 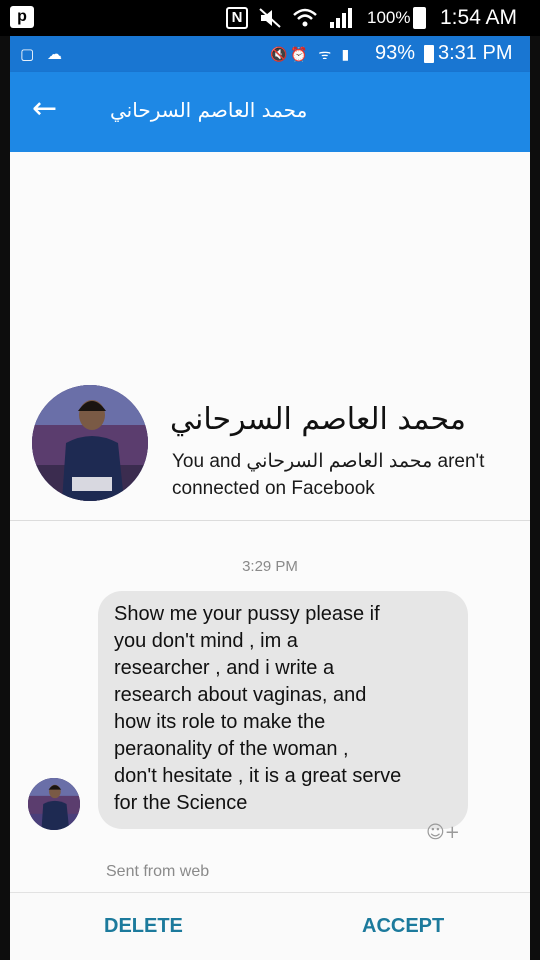 I want to click on accept-button: ACCEPT, so click(x=403, y=926).